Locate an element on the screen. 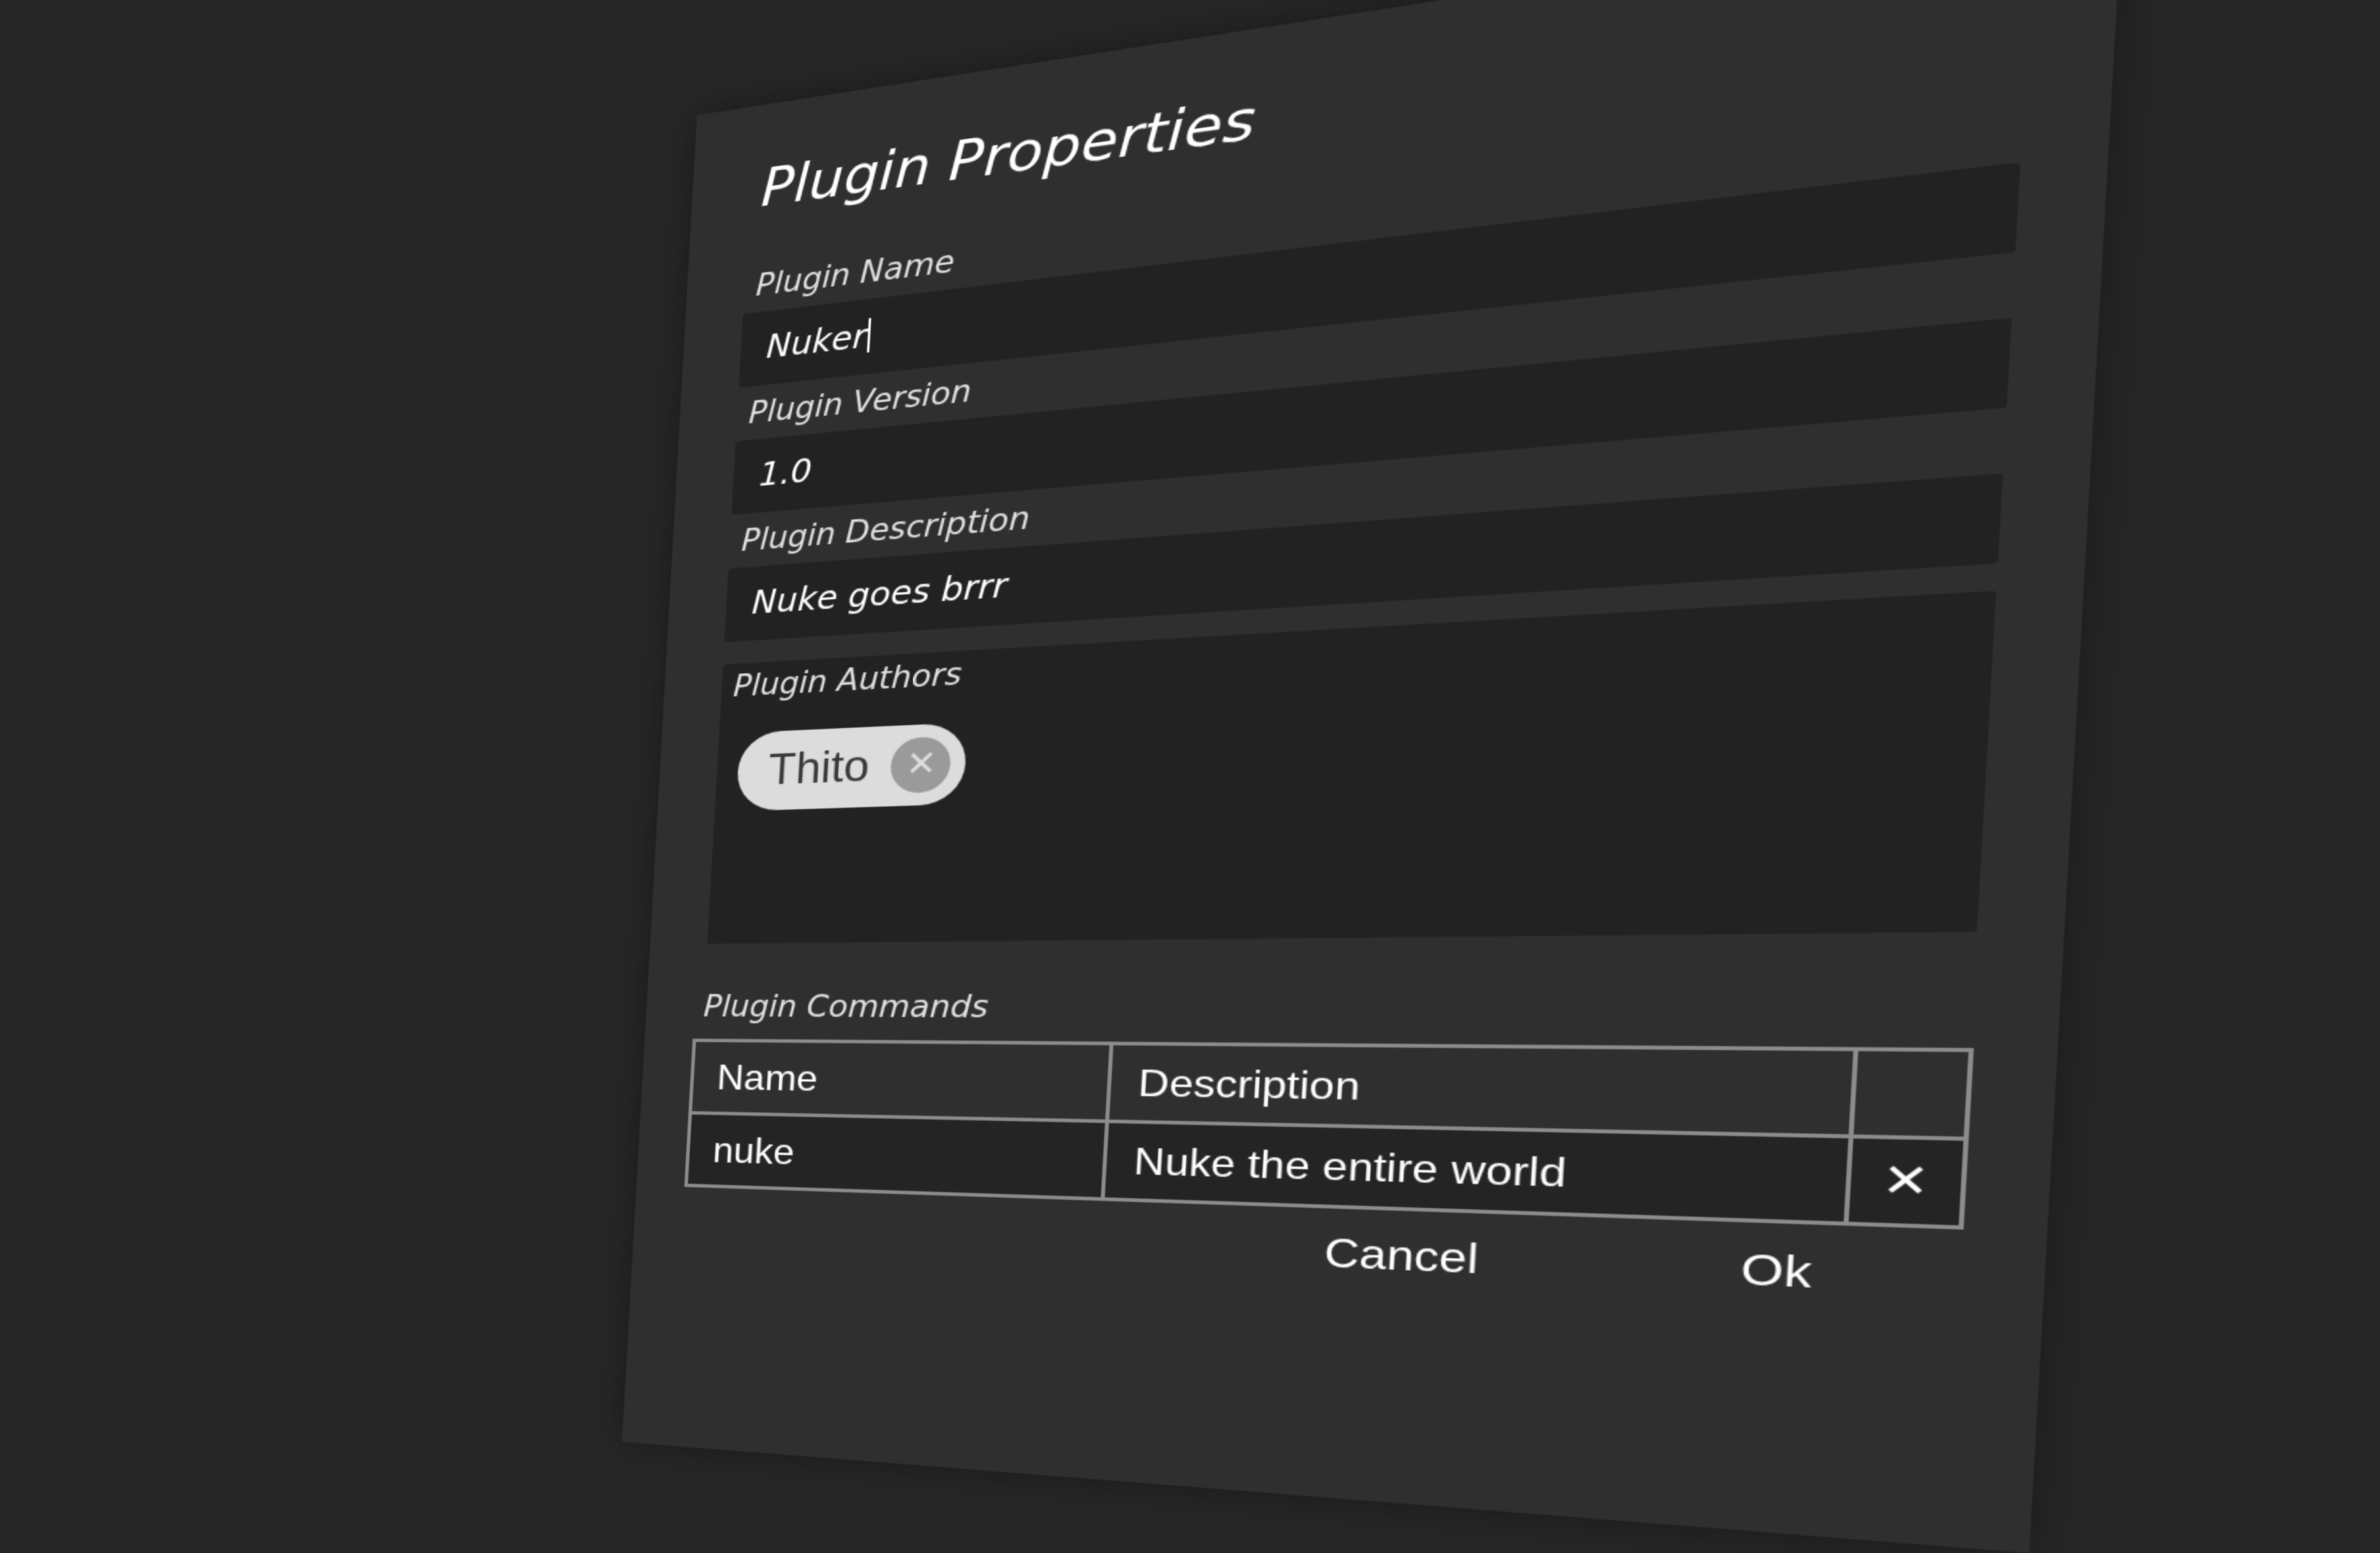  delete-command-button: ✕ is located at coordinates (1906, 1182).